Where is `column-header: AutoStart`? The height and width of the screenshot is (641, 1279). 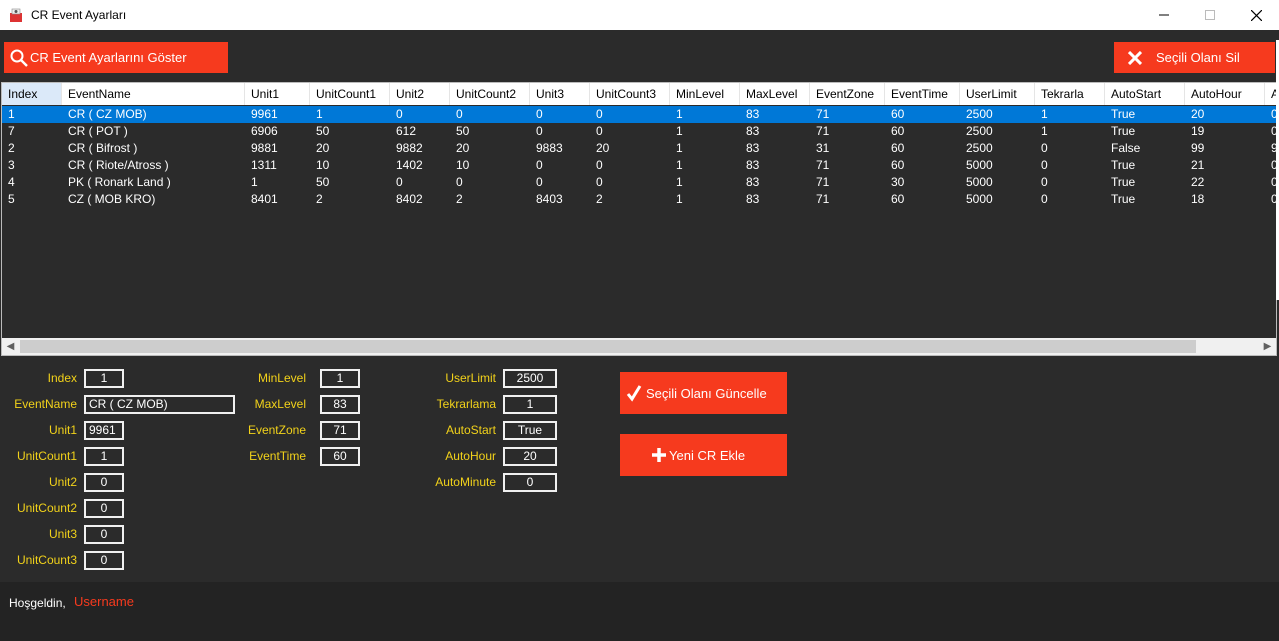 column-header: AutoStart is located at coordinates (1145, 94).